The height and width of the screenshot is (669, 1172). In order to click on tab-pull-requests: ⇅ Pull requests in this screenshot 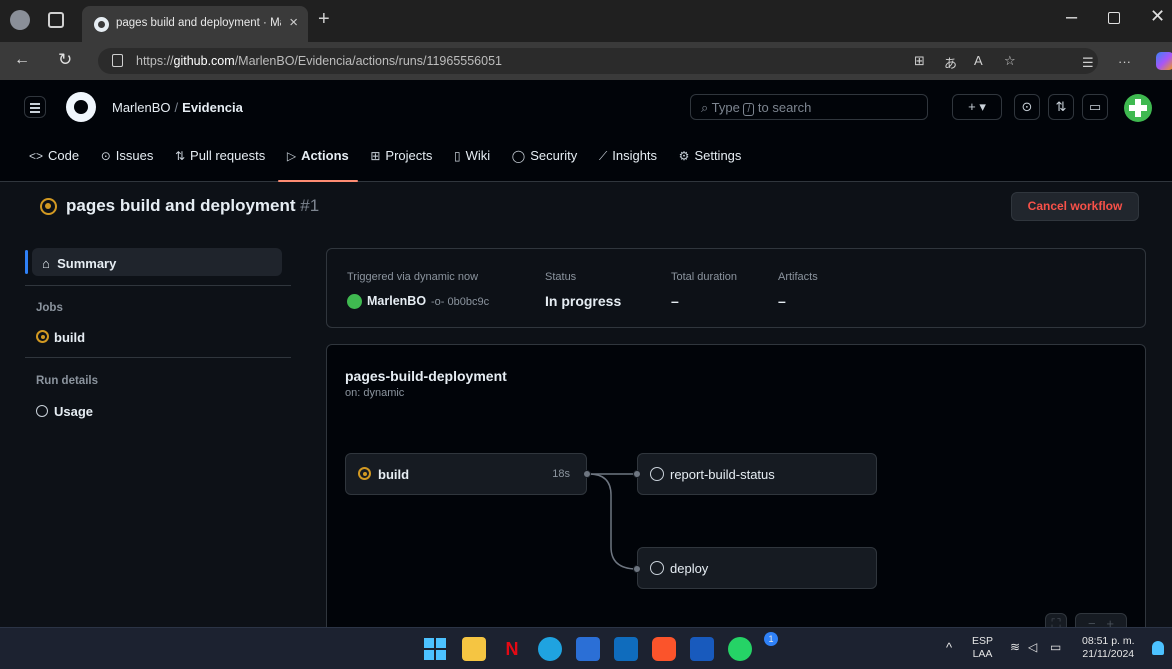, I will do `click(220, 164)`.